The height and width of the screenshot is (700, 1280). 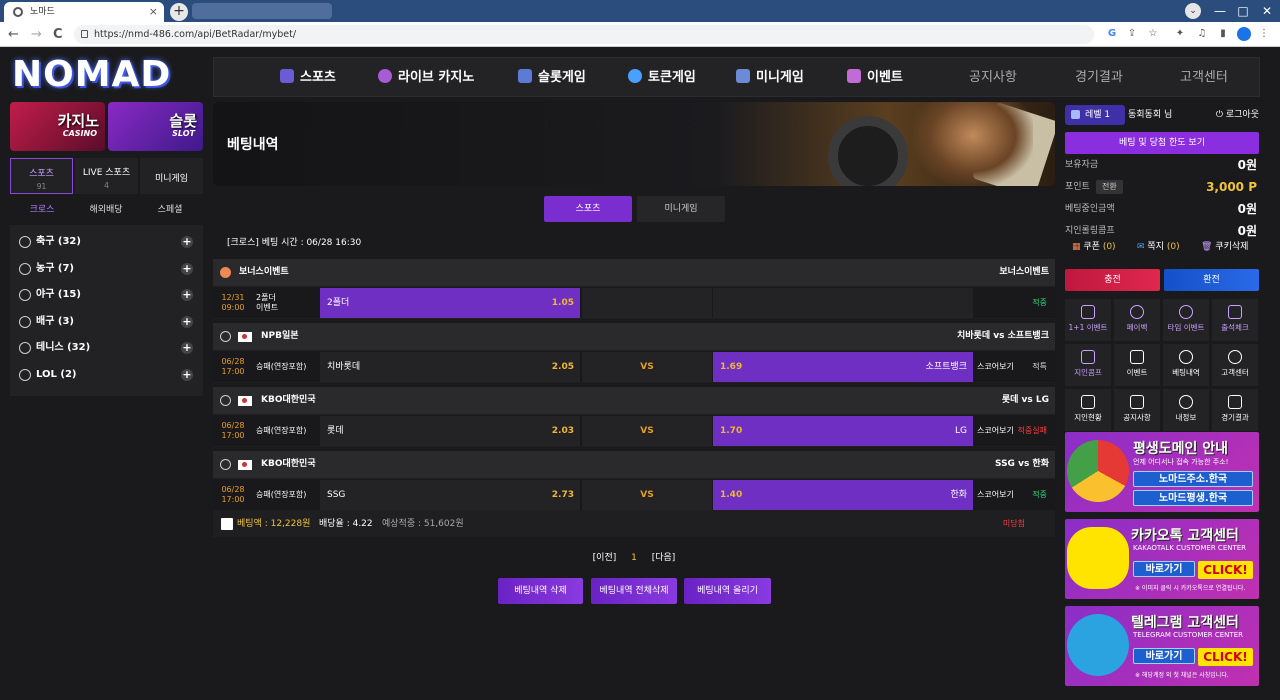 I want to click on browser-tab: 노마드 ×, so click(x=84, y=12).